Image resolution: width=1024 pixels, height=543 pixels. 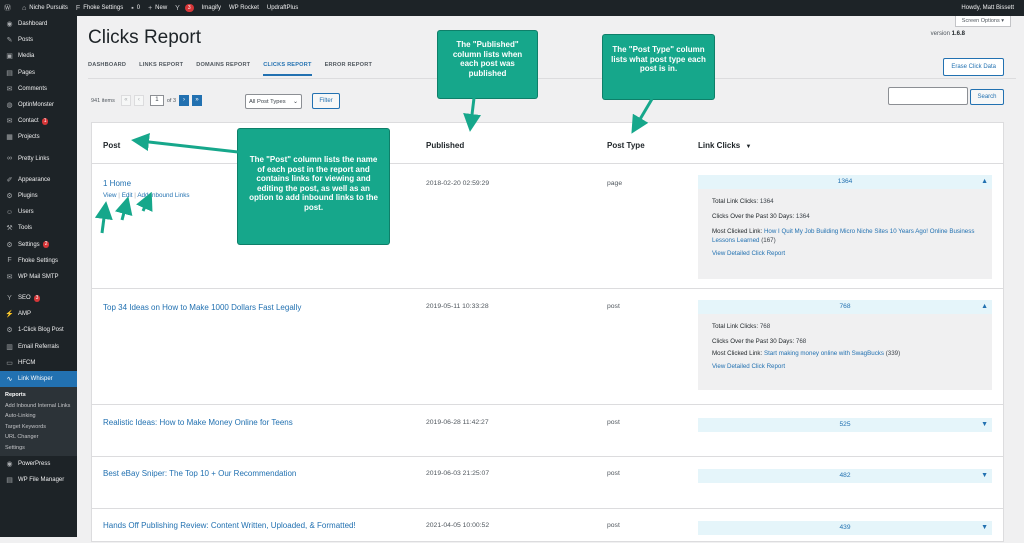 I want to click on sidebar-item-powerpress: ◉ PowerPress, so click(x=38, y=464).